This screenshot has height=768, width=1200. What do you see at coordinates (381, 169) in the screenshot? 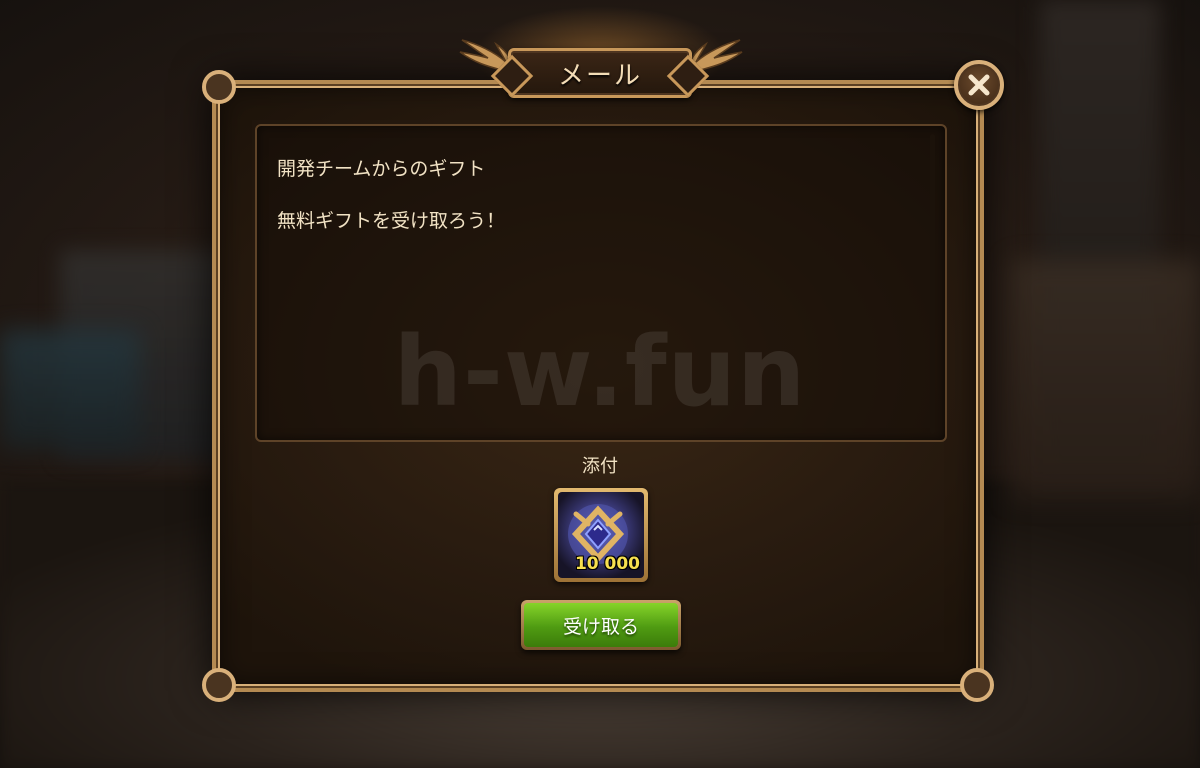
I see `message-line: 開発チームからのギフト` at bounding box center [381, 169].